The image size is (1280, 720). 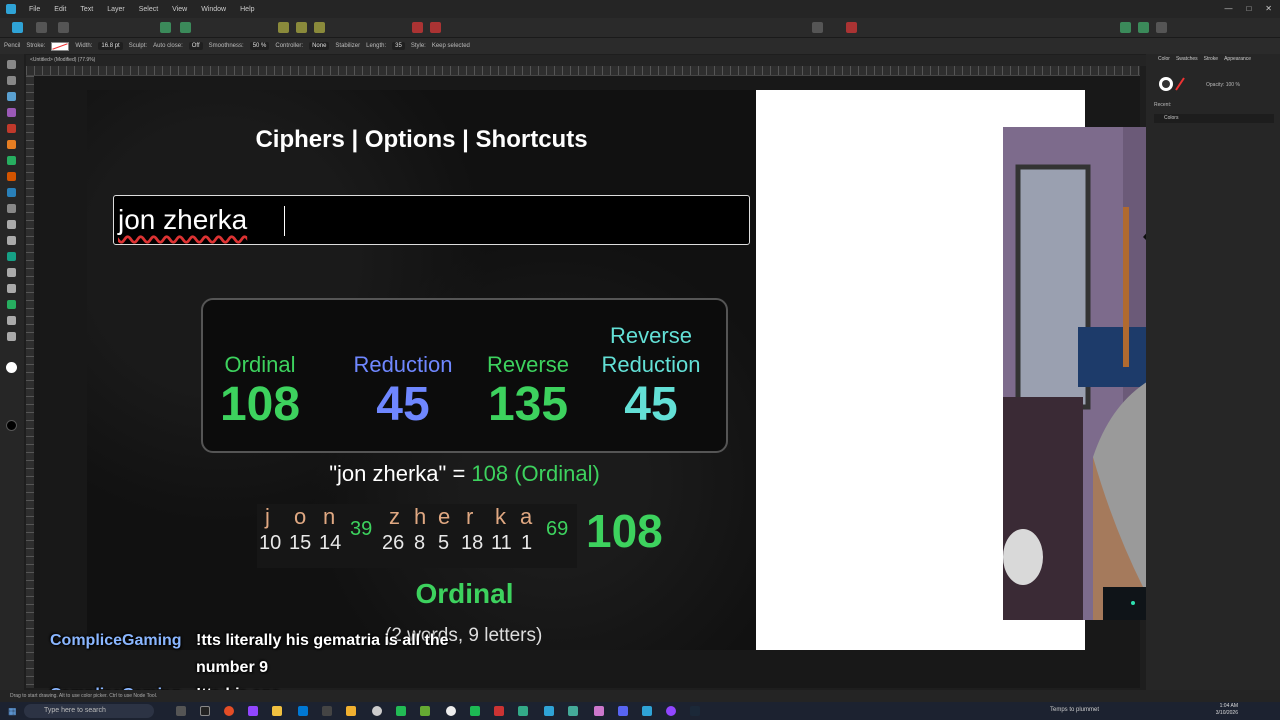 What do you see at coordinates (179, 9) in the screenshot?
I see `menu-view: View` at bounding box center [179, 9].